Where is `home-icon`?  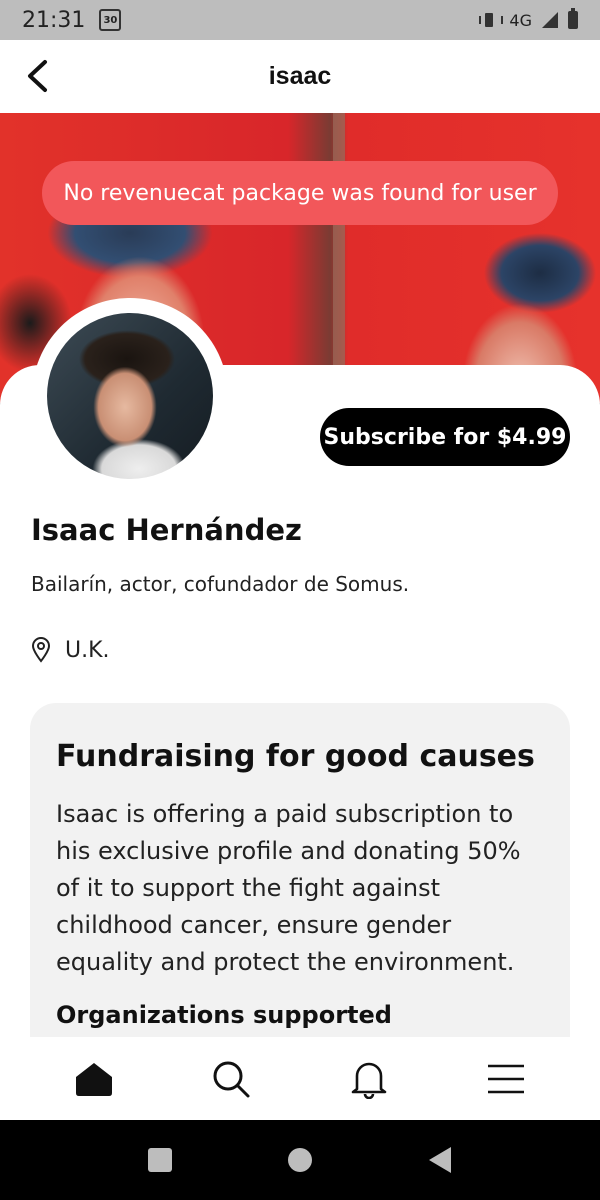 home-icon is located at coordinates (93, 1079).